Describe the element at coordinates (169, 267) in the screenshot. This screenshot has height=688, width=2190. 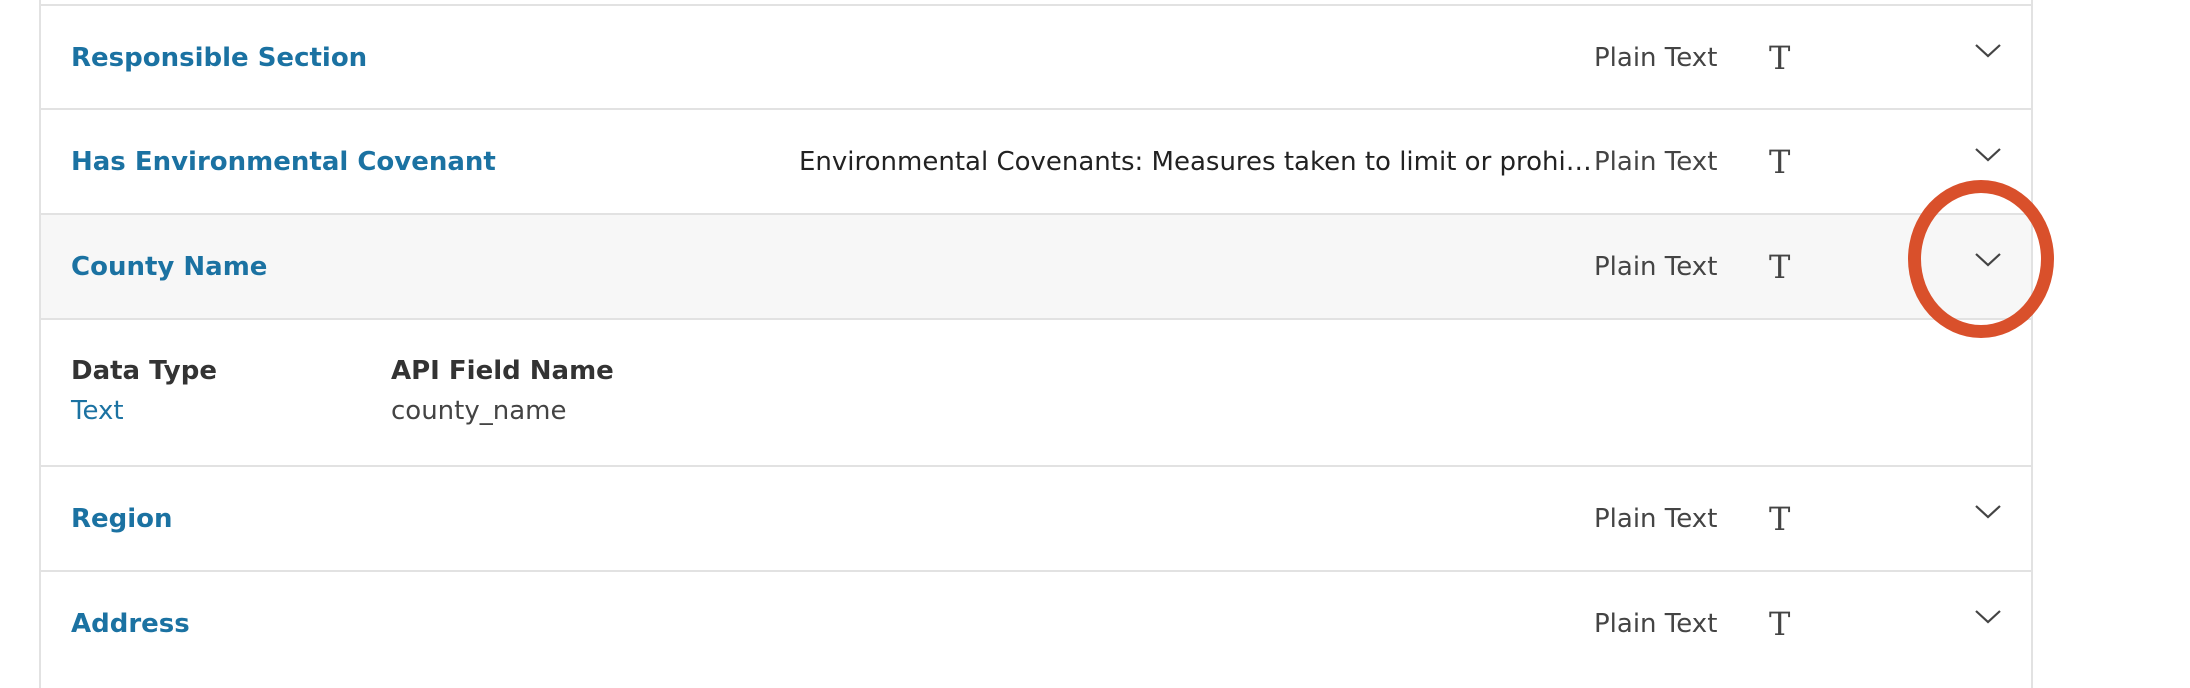
I see `field-name: County Name` at that location.